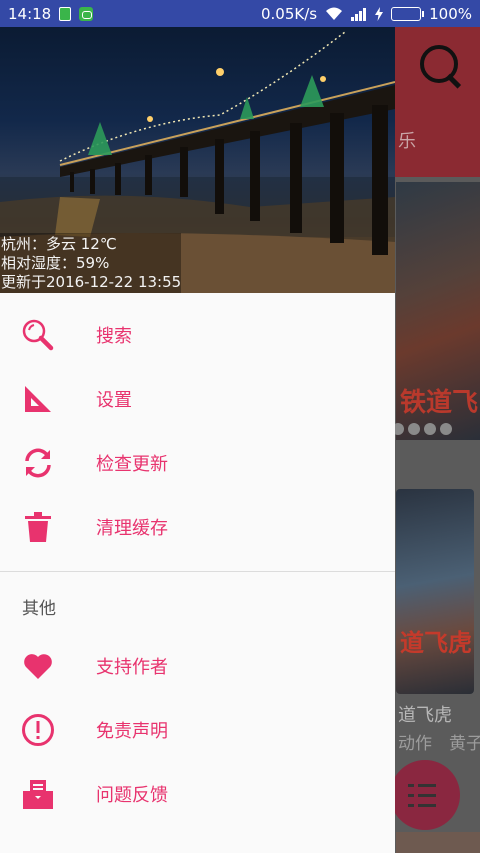 The image size is (480, 853). I want to click on menu-item-feedback: 问题反馈, so click(197, 794).